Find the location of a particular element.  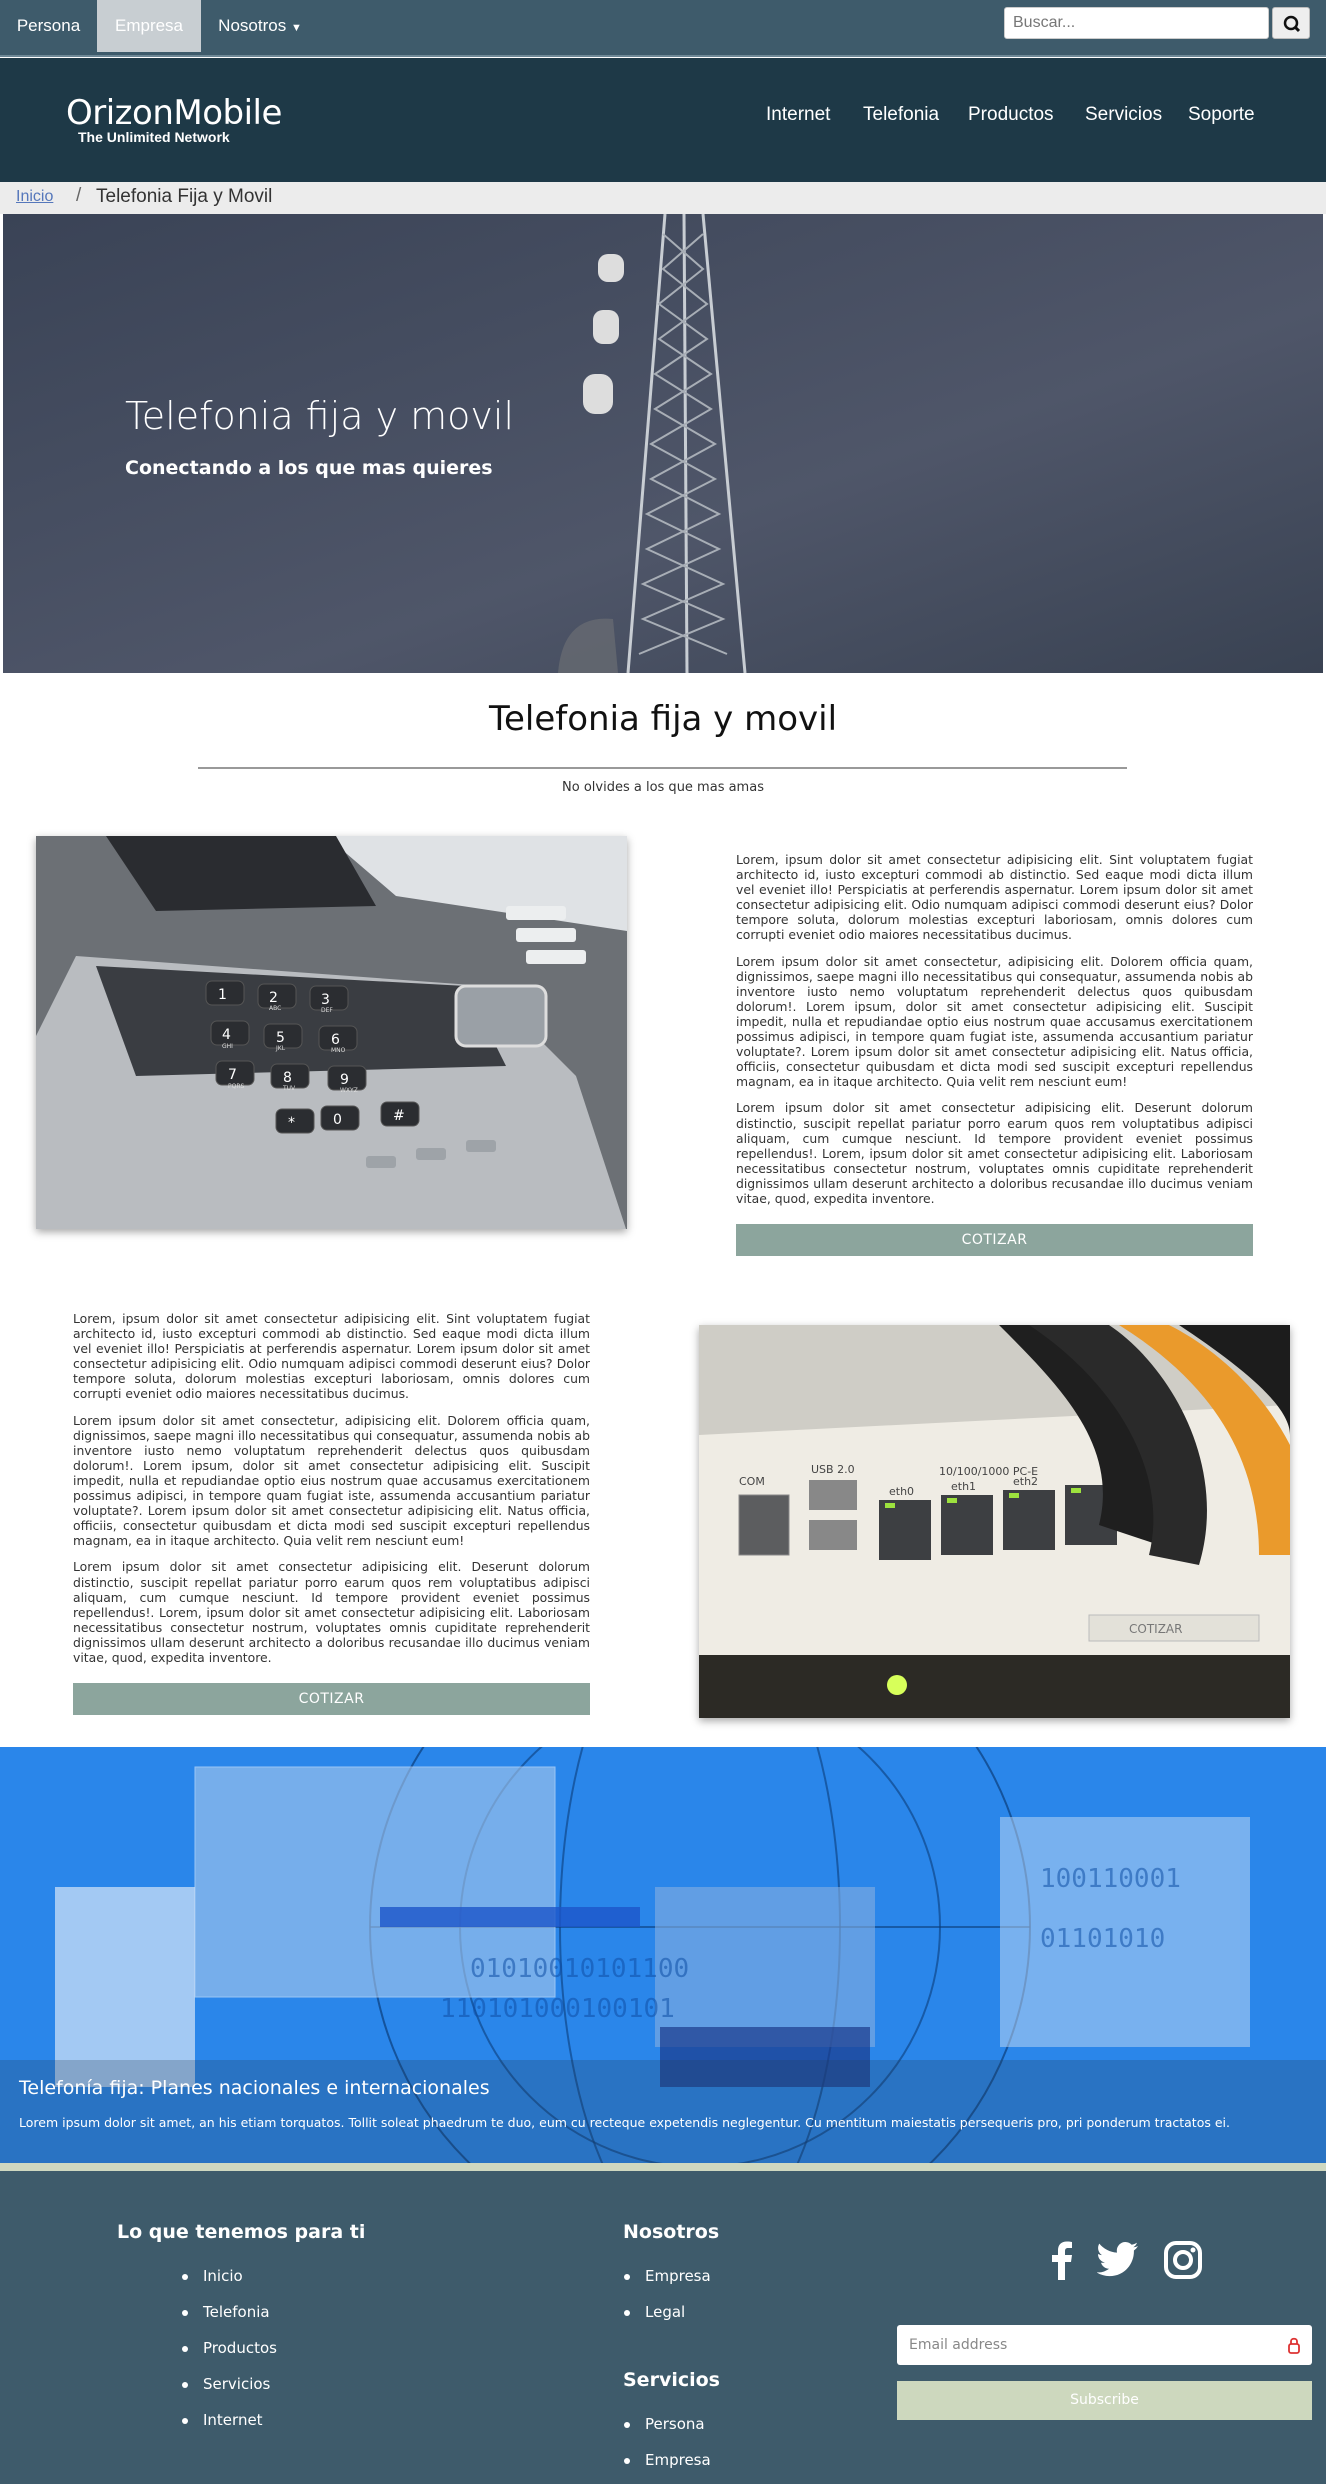

svg-text: 110101000100101 is located at coordinates (557, 2009).